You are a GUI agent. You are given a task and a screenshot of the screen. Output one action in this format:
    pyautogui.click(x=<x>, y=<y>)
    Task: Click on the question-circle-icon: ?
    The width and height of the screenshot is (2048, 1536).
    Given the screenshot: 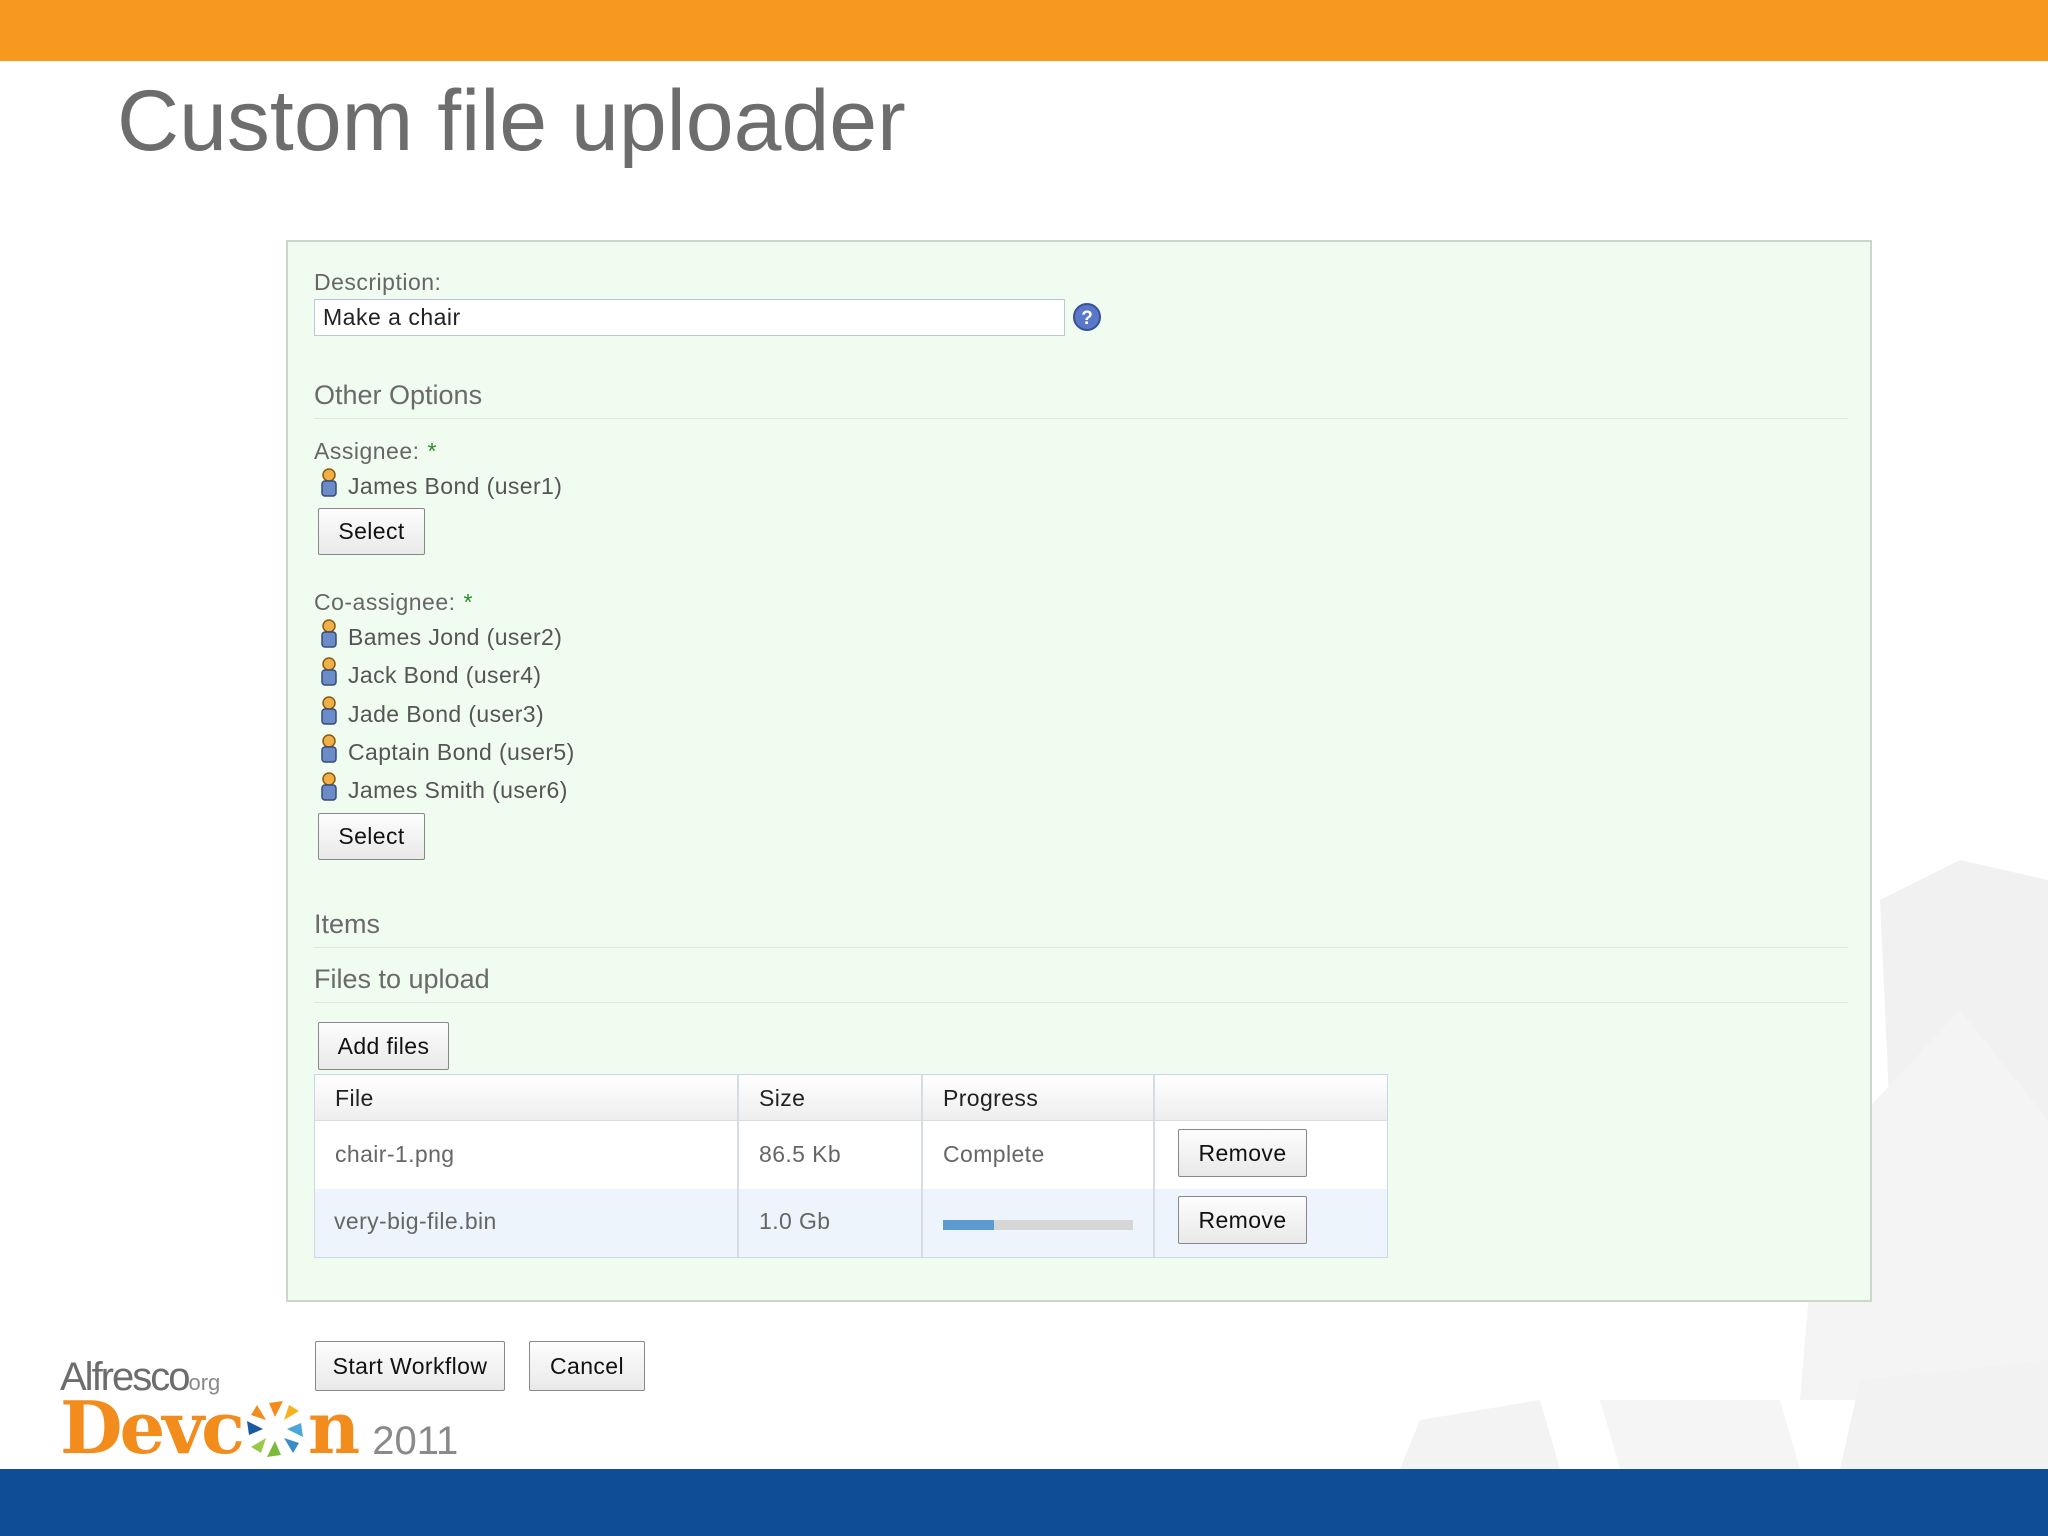 What is the action you would take?
    pyautogui.click(x=1087, y=317)
    